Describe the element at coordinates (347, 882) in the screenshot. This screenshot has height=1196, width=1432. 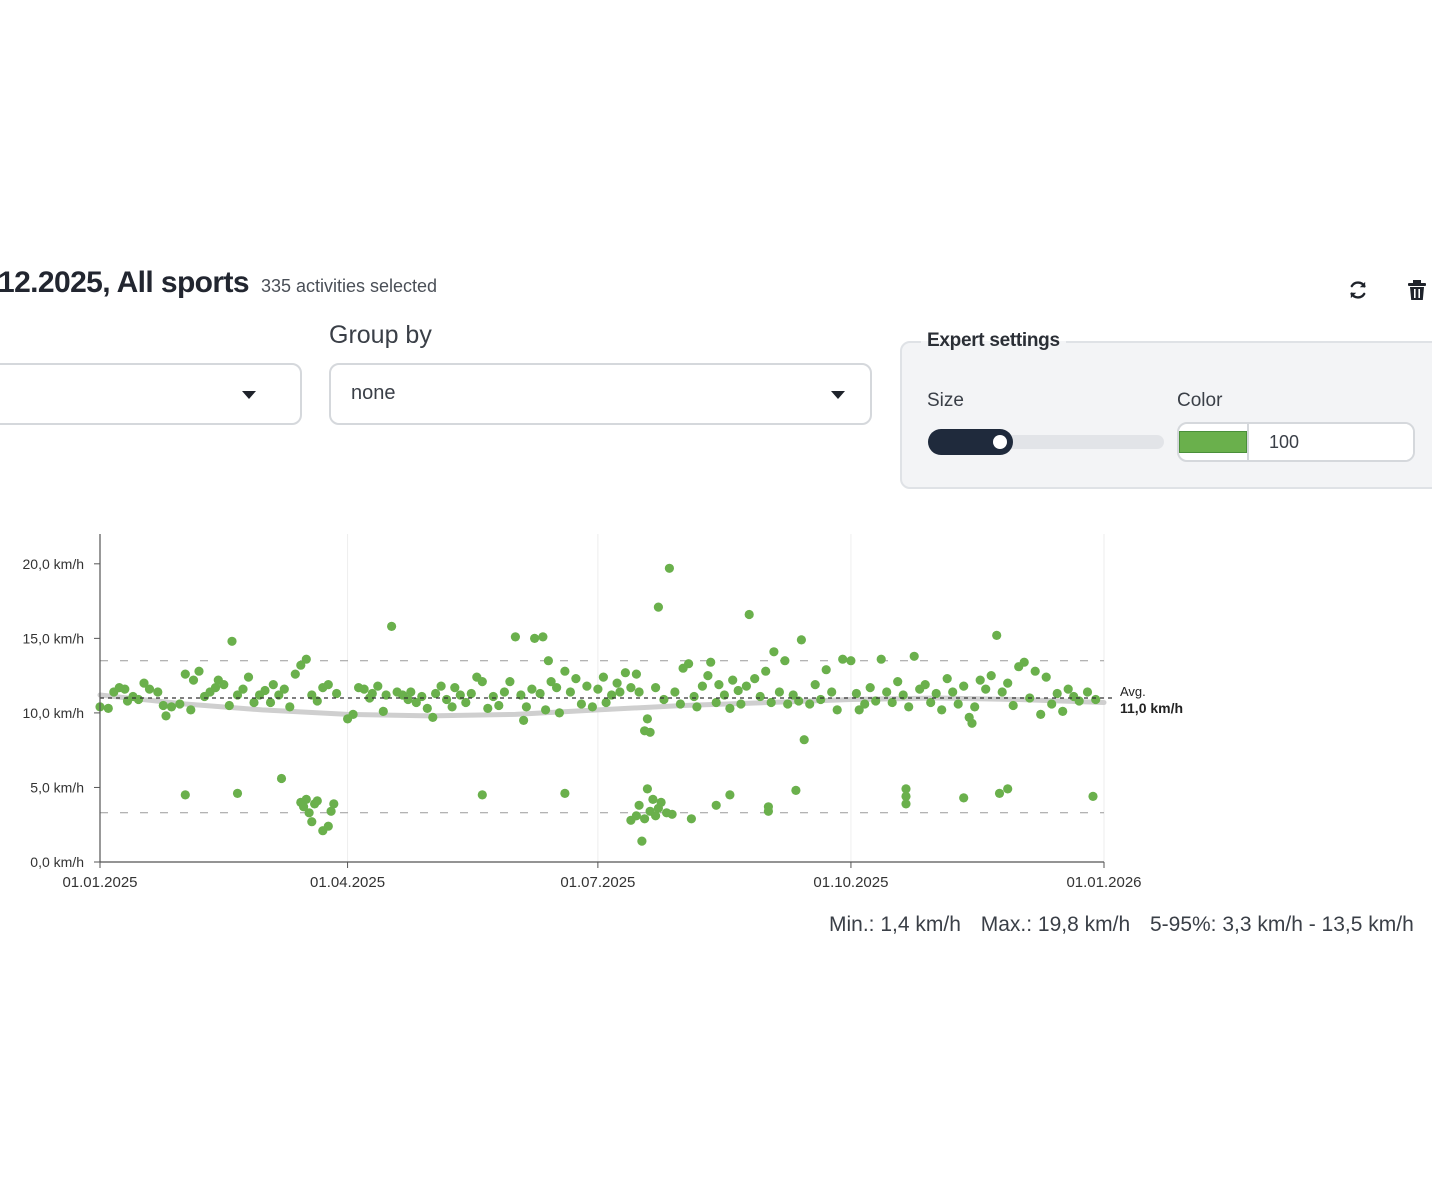
I see `x-tick-label: 01.04.2025` at that location.